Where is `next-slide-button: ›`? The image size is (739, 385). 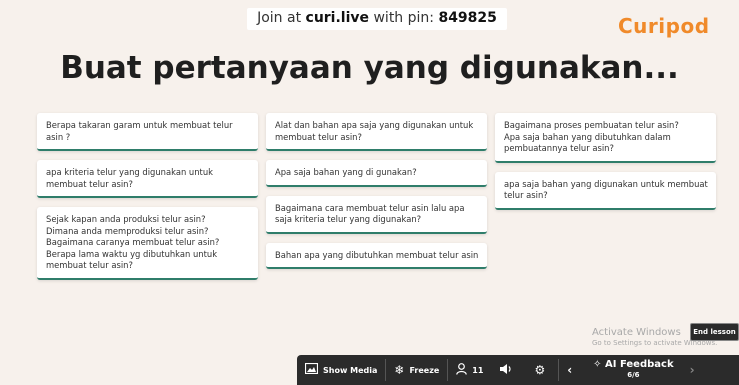 next-slide-button: › is located at coordinates (695, 370).